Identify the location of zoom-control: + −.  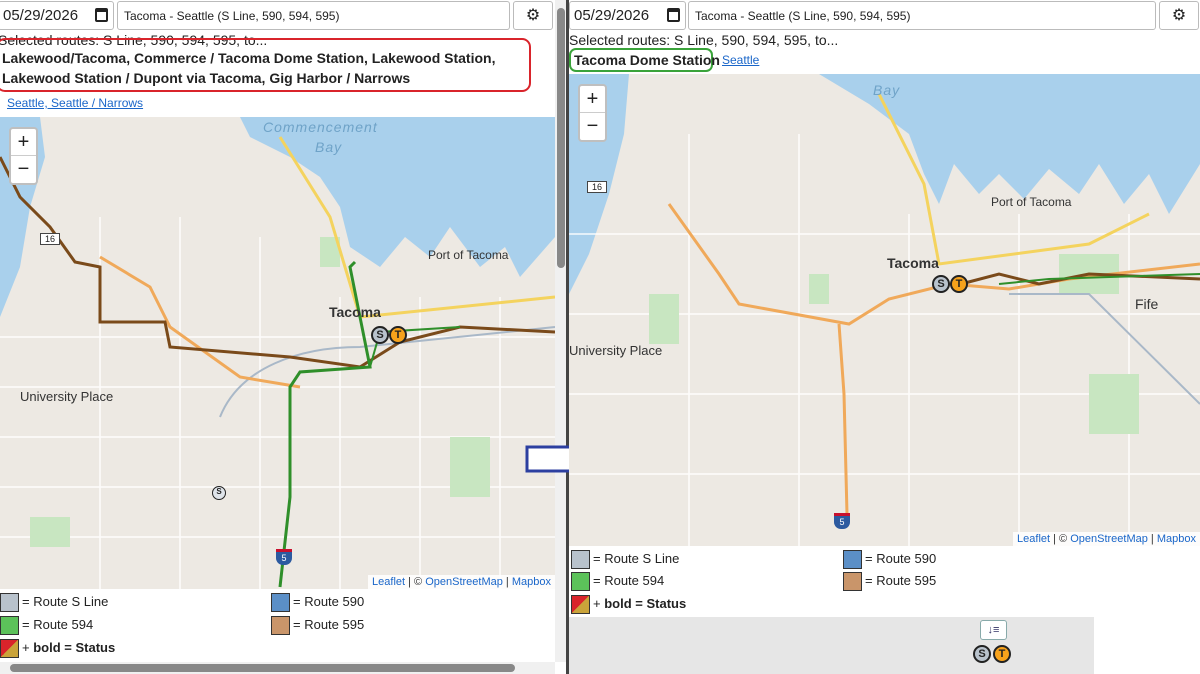
(23, 156).